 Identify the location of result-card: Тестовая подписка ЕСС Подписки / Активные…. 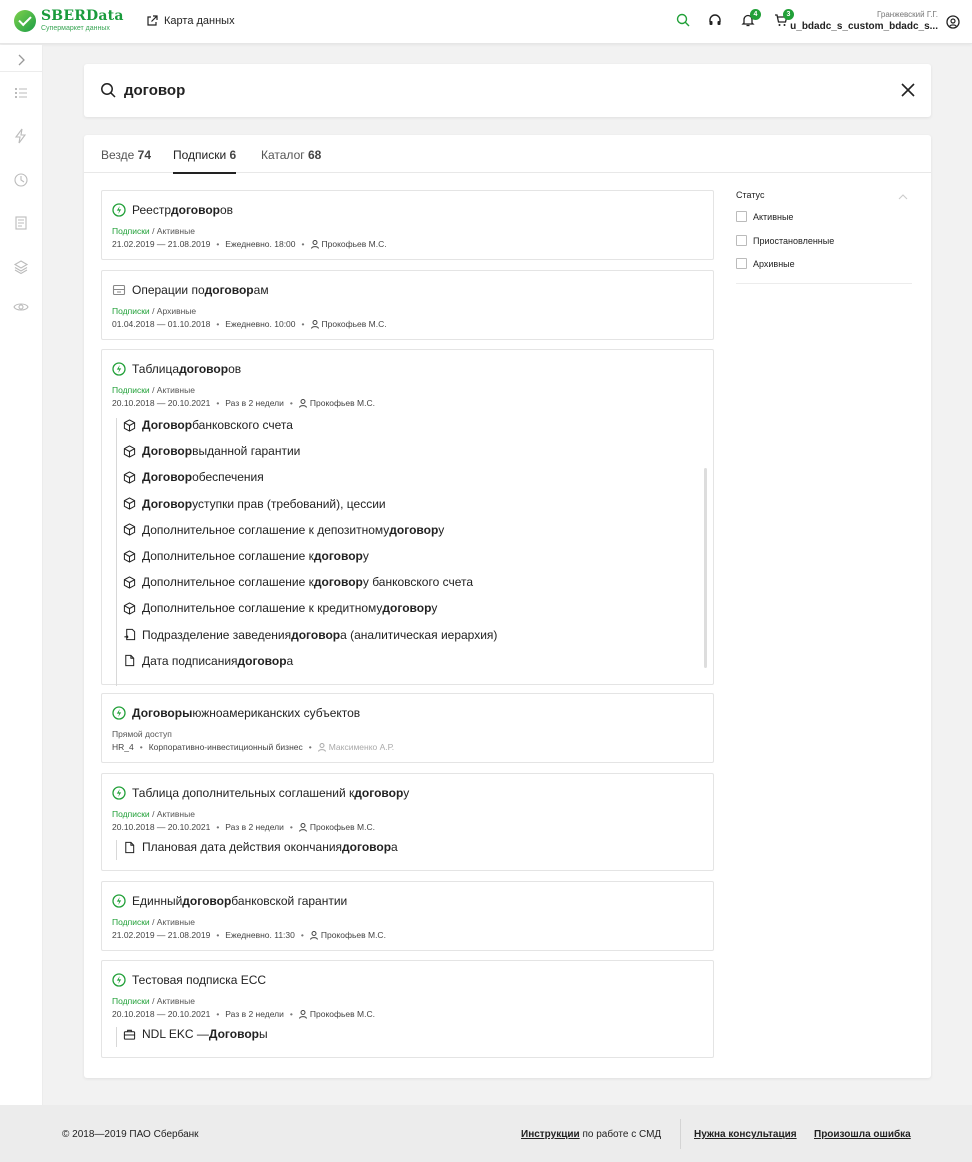
(407, 1009).